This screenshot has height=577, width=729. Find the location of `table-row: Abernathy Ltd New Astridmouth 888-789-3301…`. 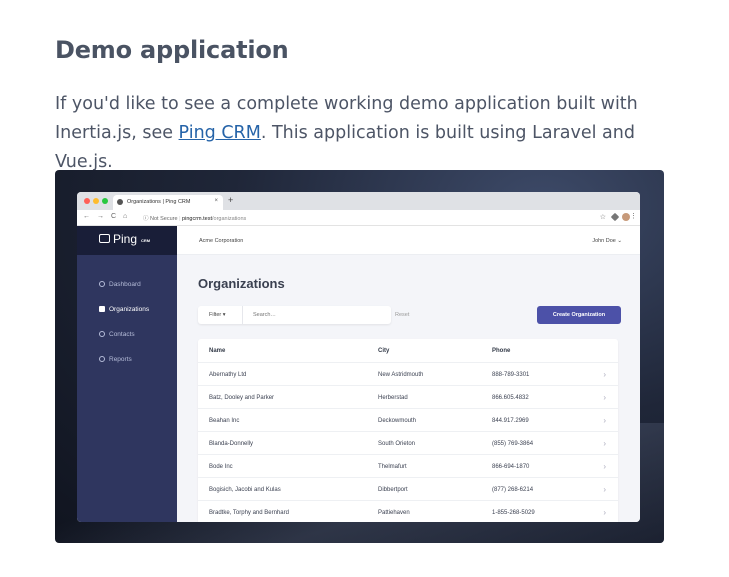

table-row: Abernathy Ltd New Astridmouth 888-789-3301… is located at coordinates (408, 374).